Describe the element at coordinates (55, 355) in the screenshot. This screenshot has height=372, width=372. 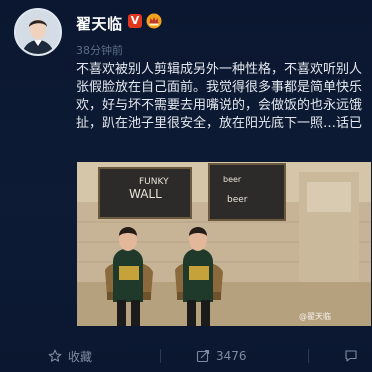
I see `star-icon` at that location.